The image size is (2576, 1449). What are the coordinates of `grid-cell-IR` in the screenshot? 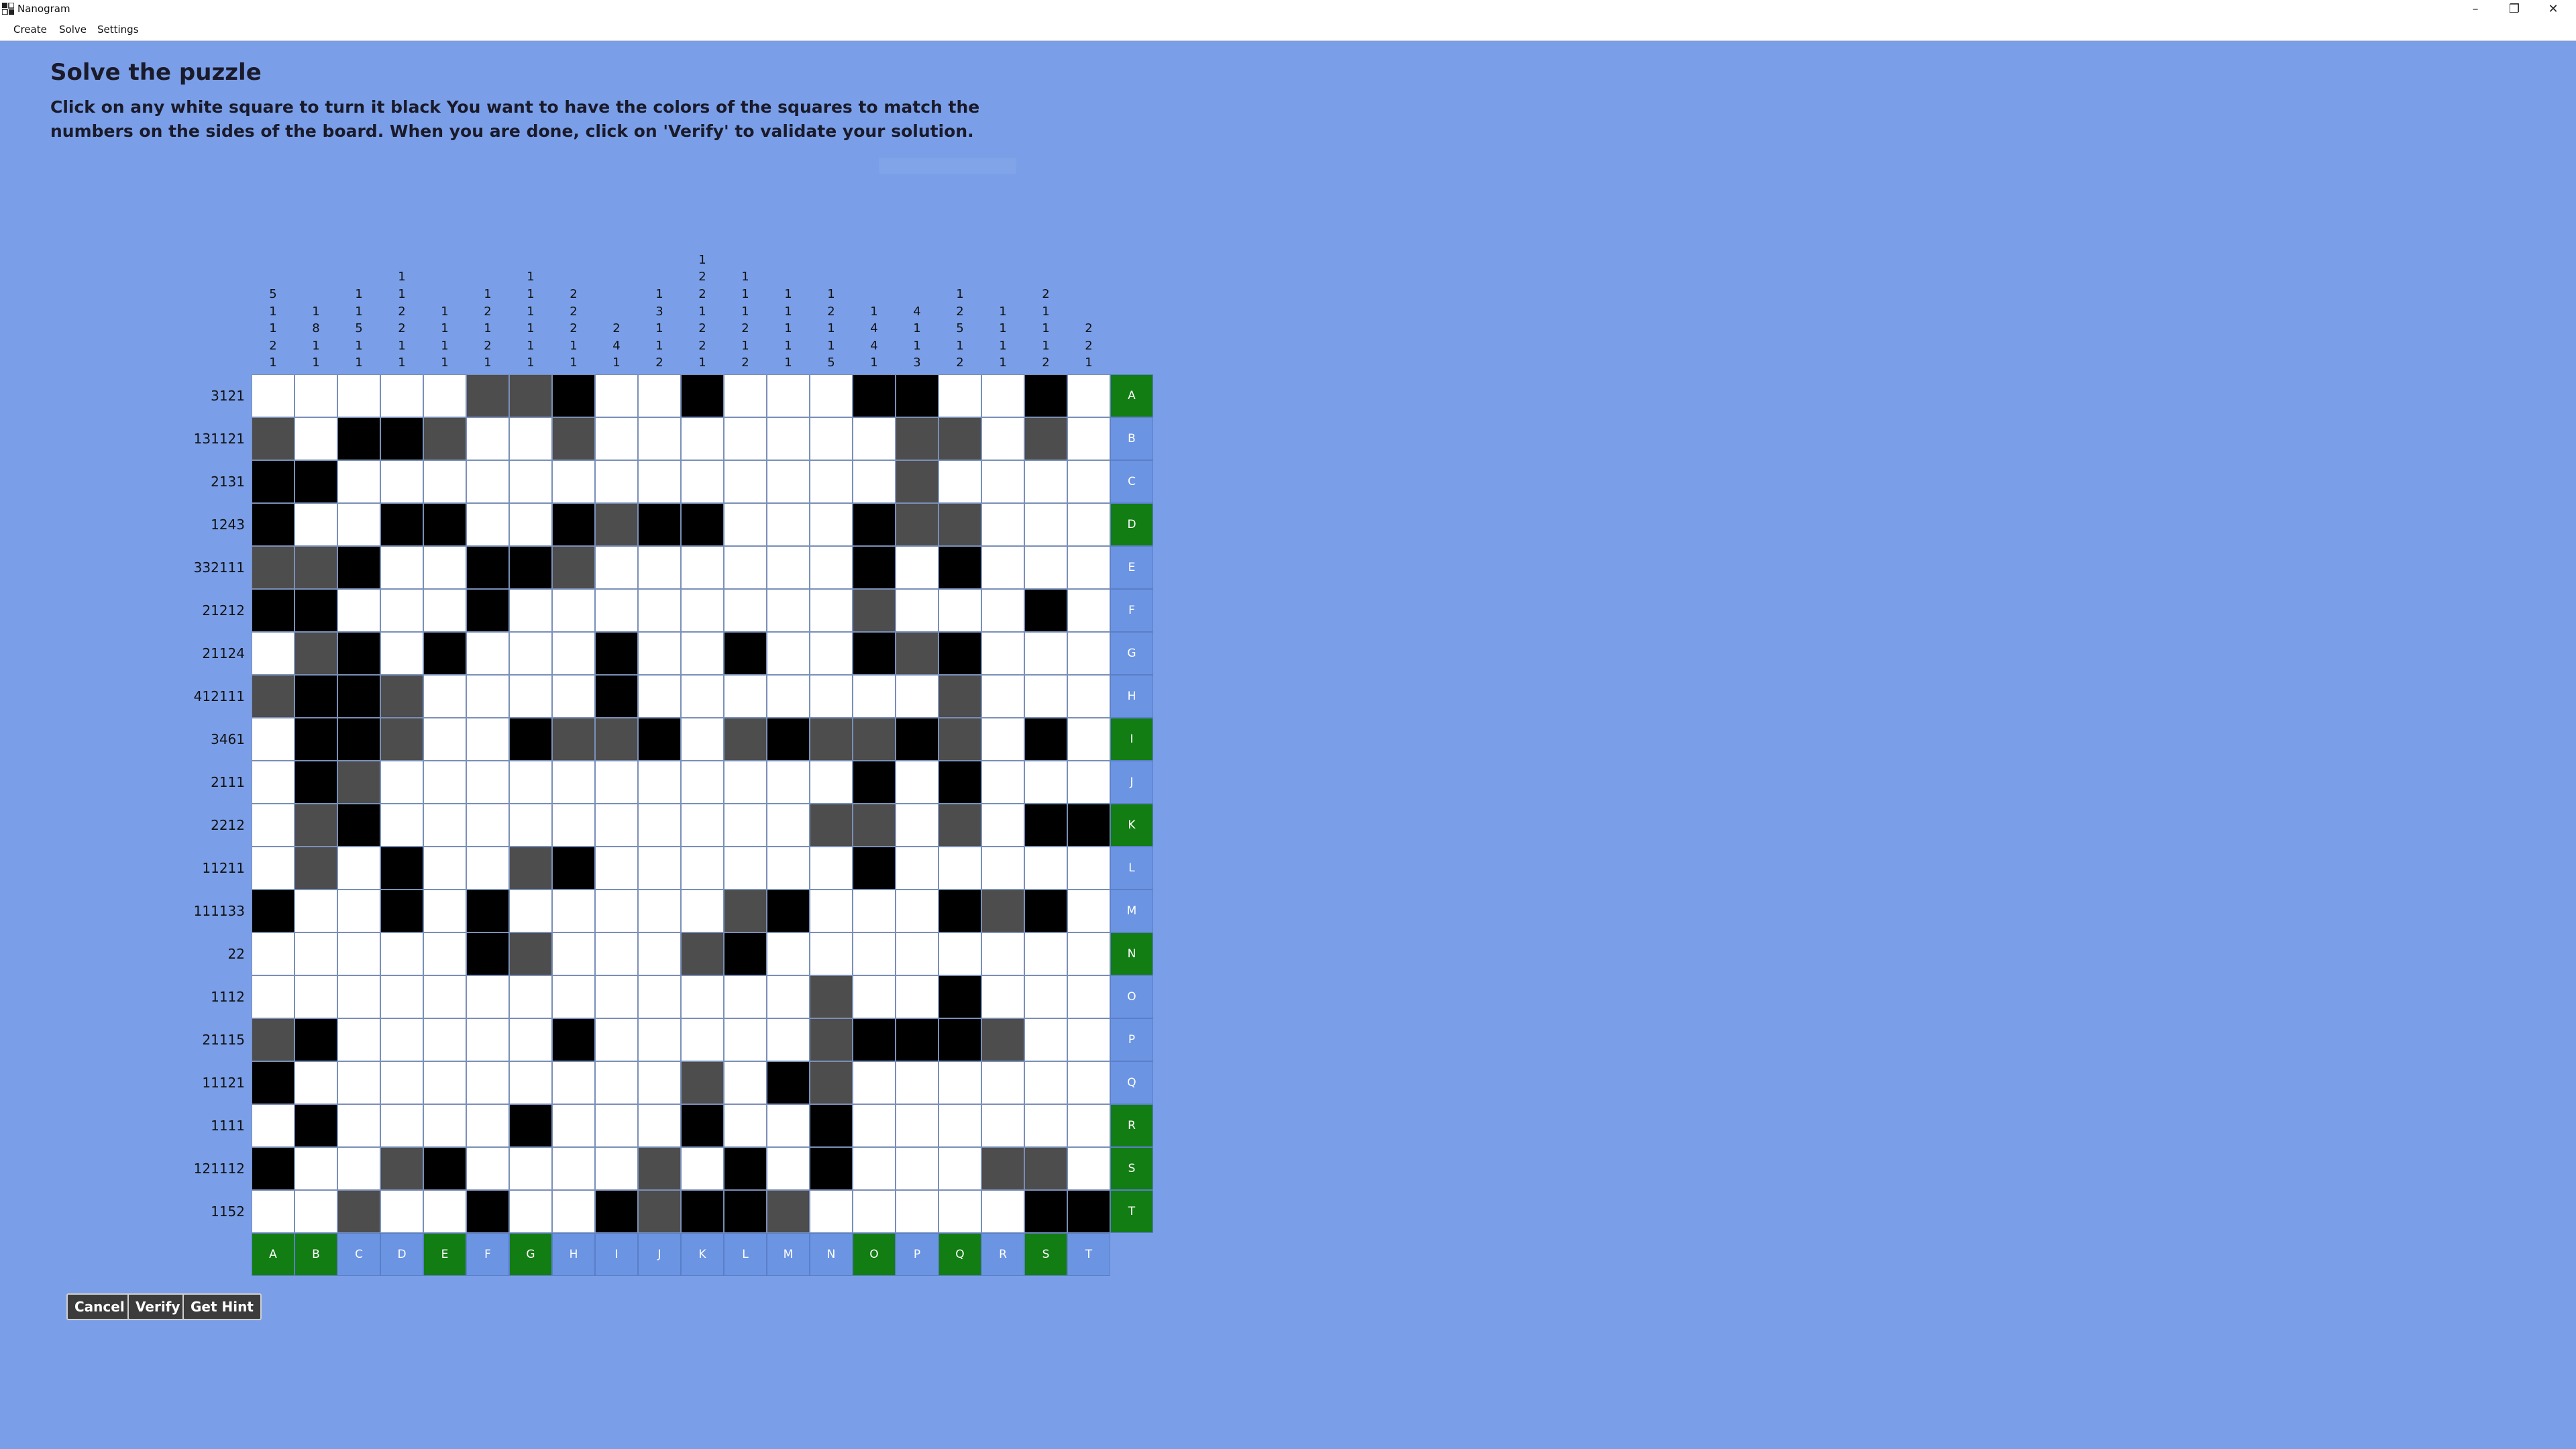 It's located at (1002, 739).